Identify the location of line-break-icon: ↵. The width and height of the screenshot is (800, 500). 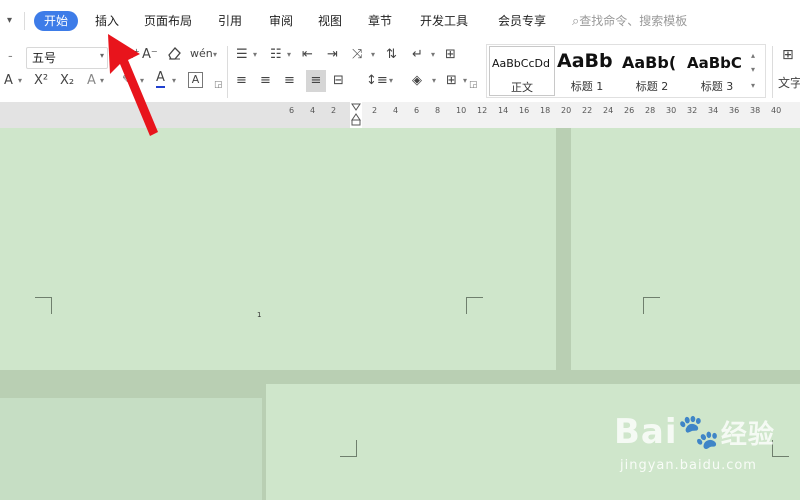
(417, 55).